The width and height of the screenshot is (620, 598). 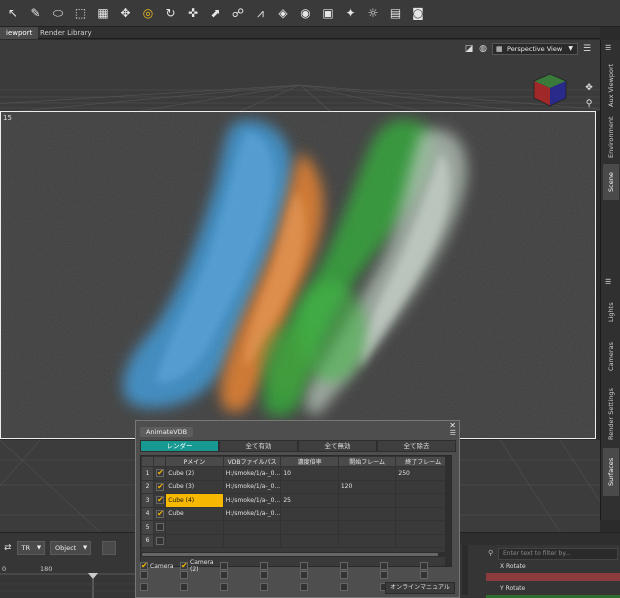 What do you see at coordinates (309, 473) in the screenshot?
I see `row-density: 10` at bounding box center [309, 473].